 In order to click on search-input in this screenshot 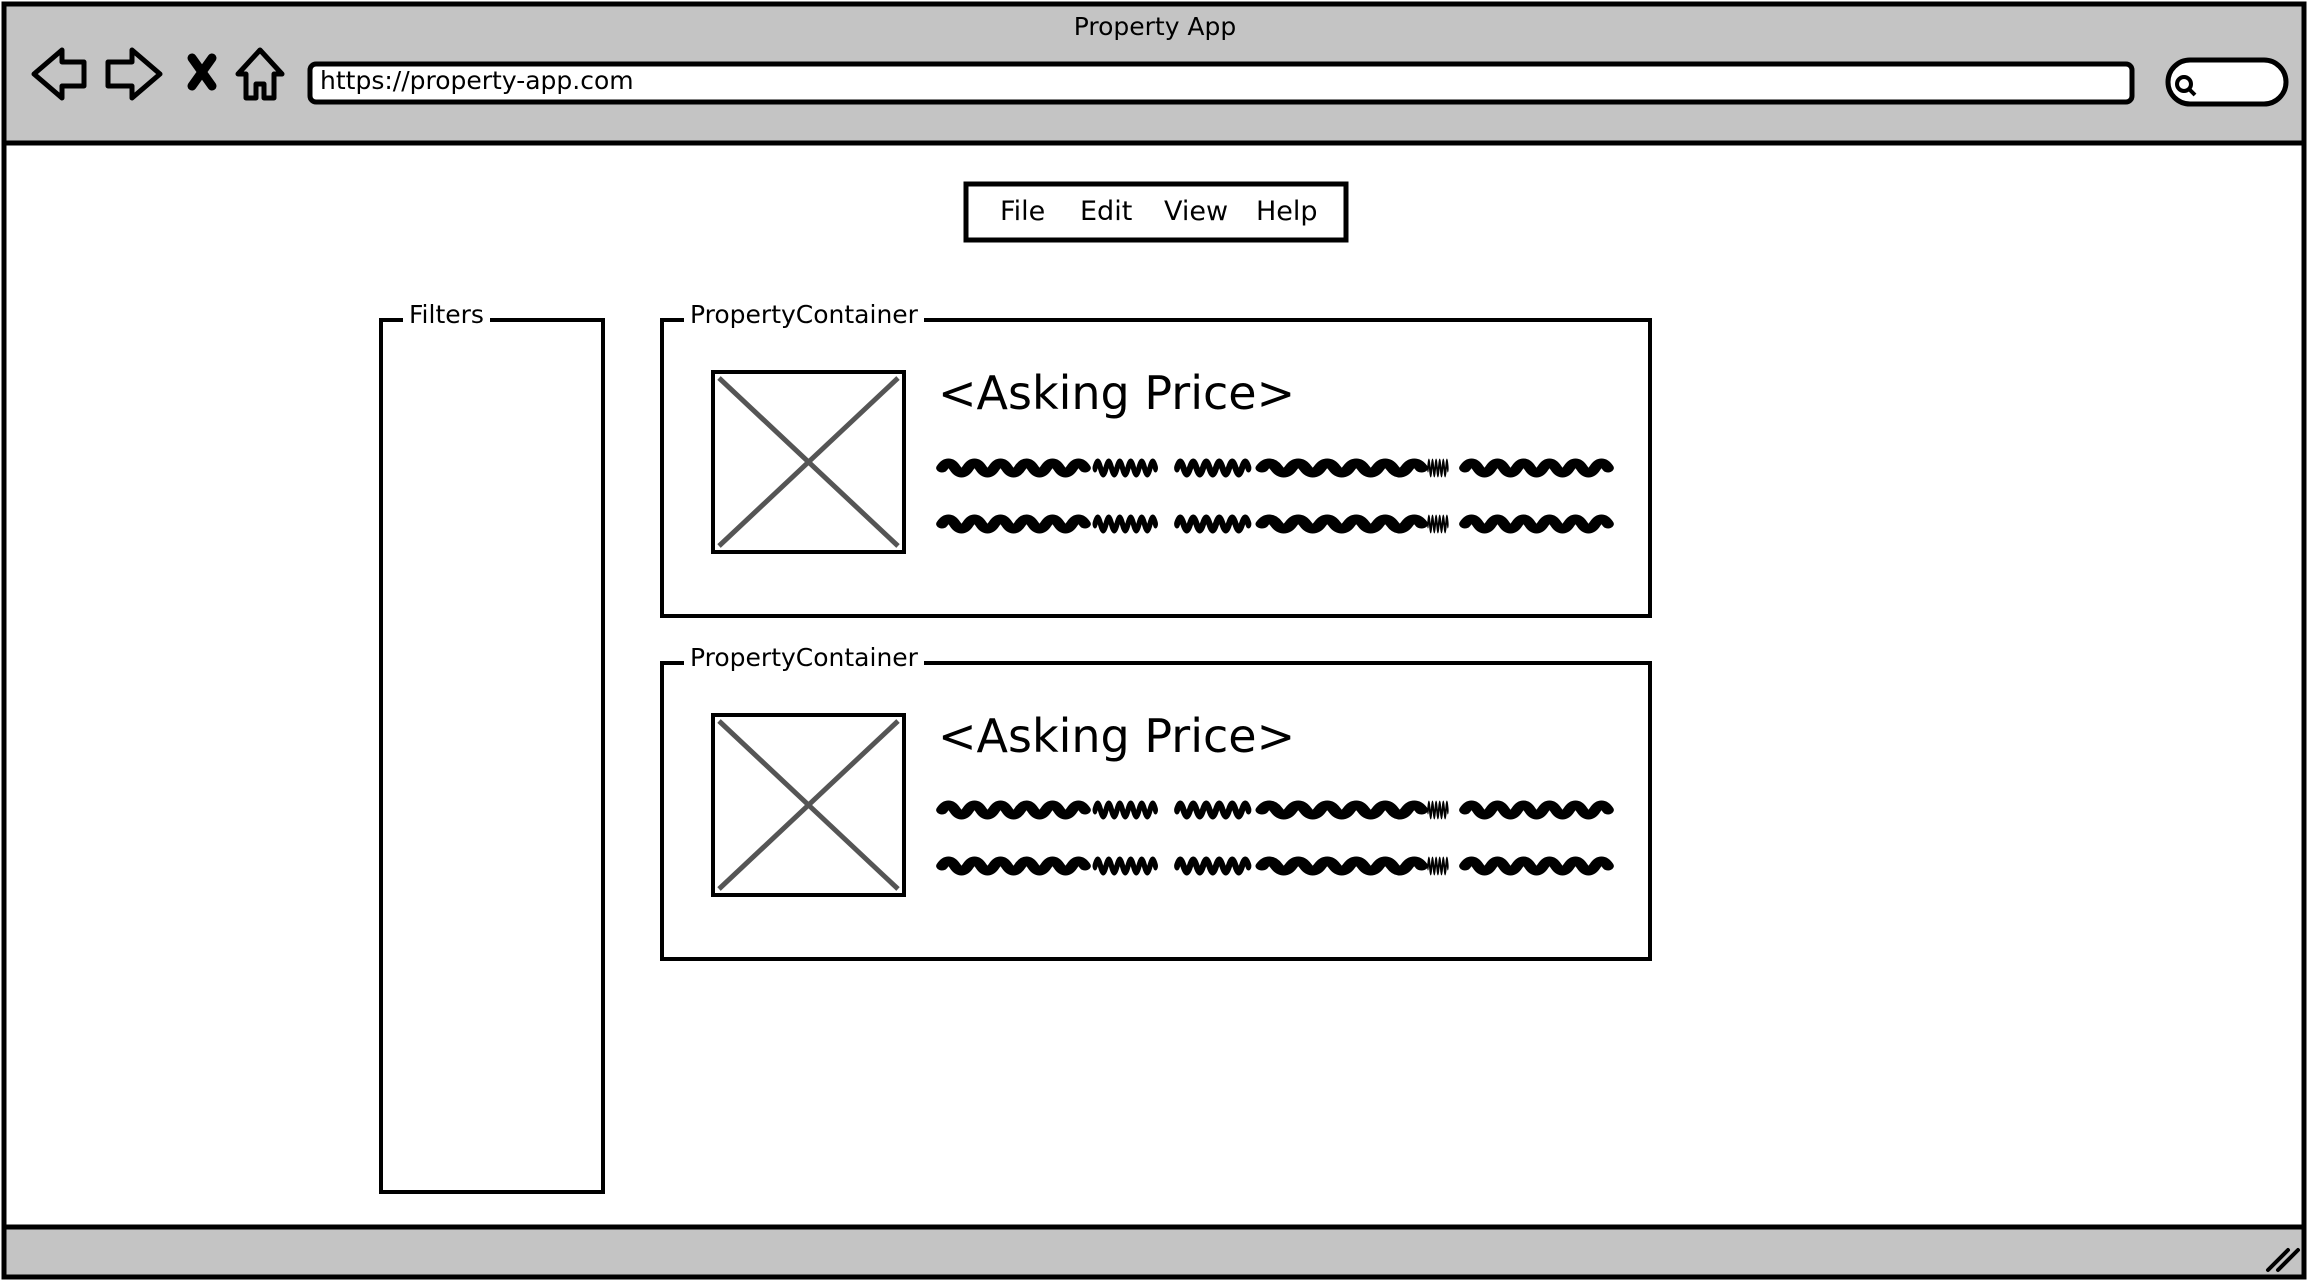, I will do `click(2227, 82)`.